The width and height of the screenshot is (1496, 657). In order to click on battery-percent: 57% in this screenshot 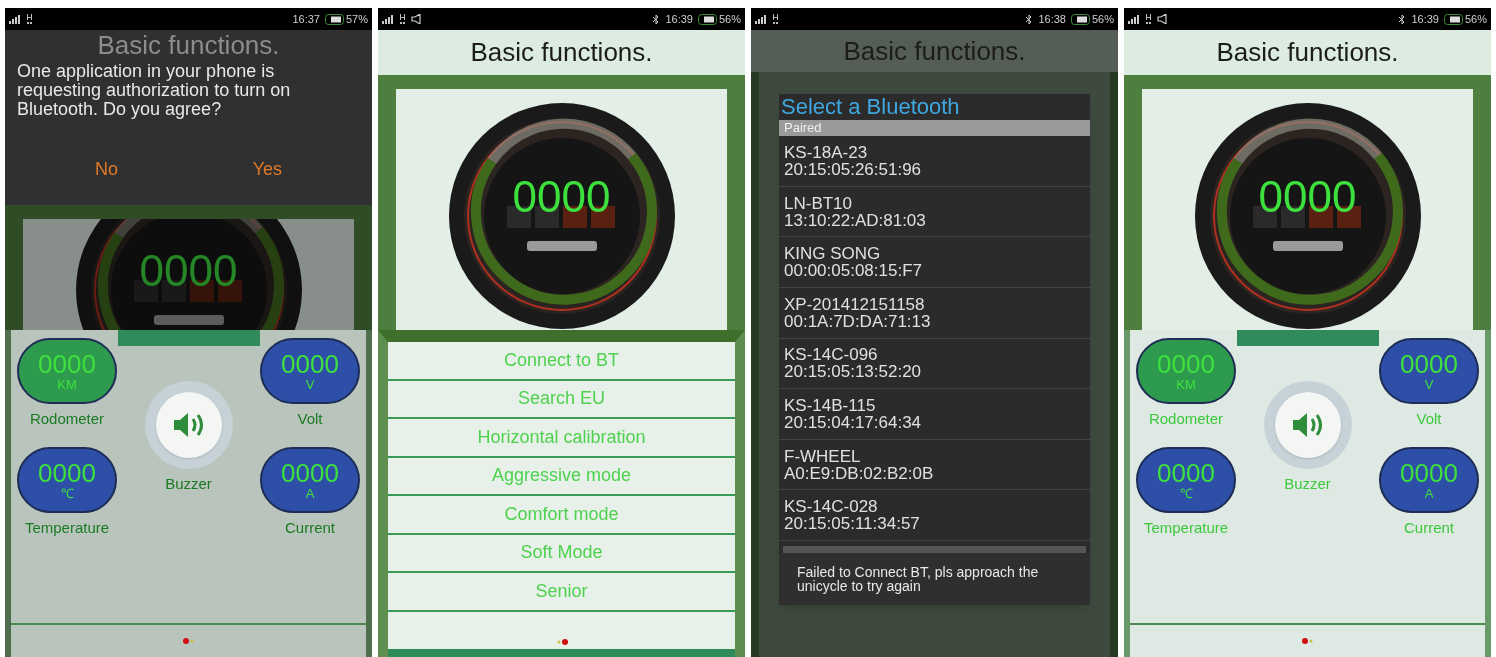, I will do `click(356, 19)`.